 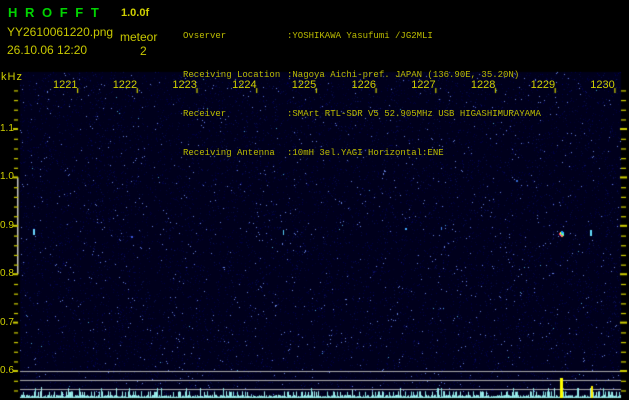 I want to click on time-tick-label: 1230, so click(x=602, y=85).